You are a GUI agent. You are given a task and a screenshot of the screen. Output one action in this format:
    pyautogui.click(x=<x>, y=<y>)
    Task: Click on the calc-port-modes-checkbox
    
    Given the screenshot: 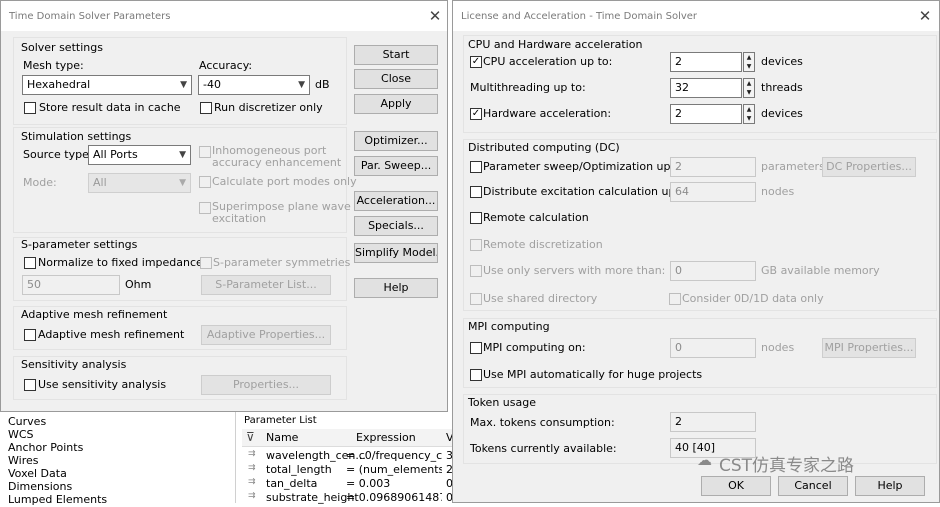 What is the action you would take?
    pyautogui.click(x=205, y=182)
    